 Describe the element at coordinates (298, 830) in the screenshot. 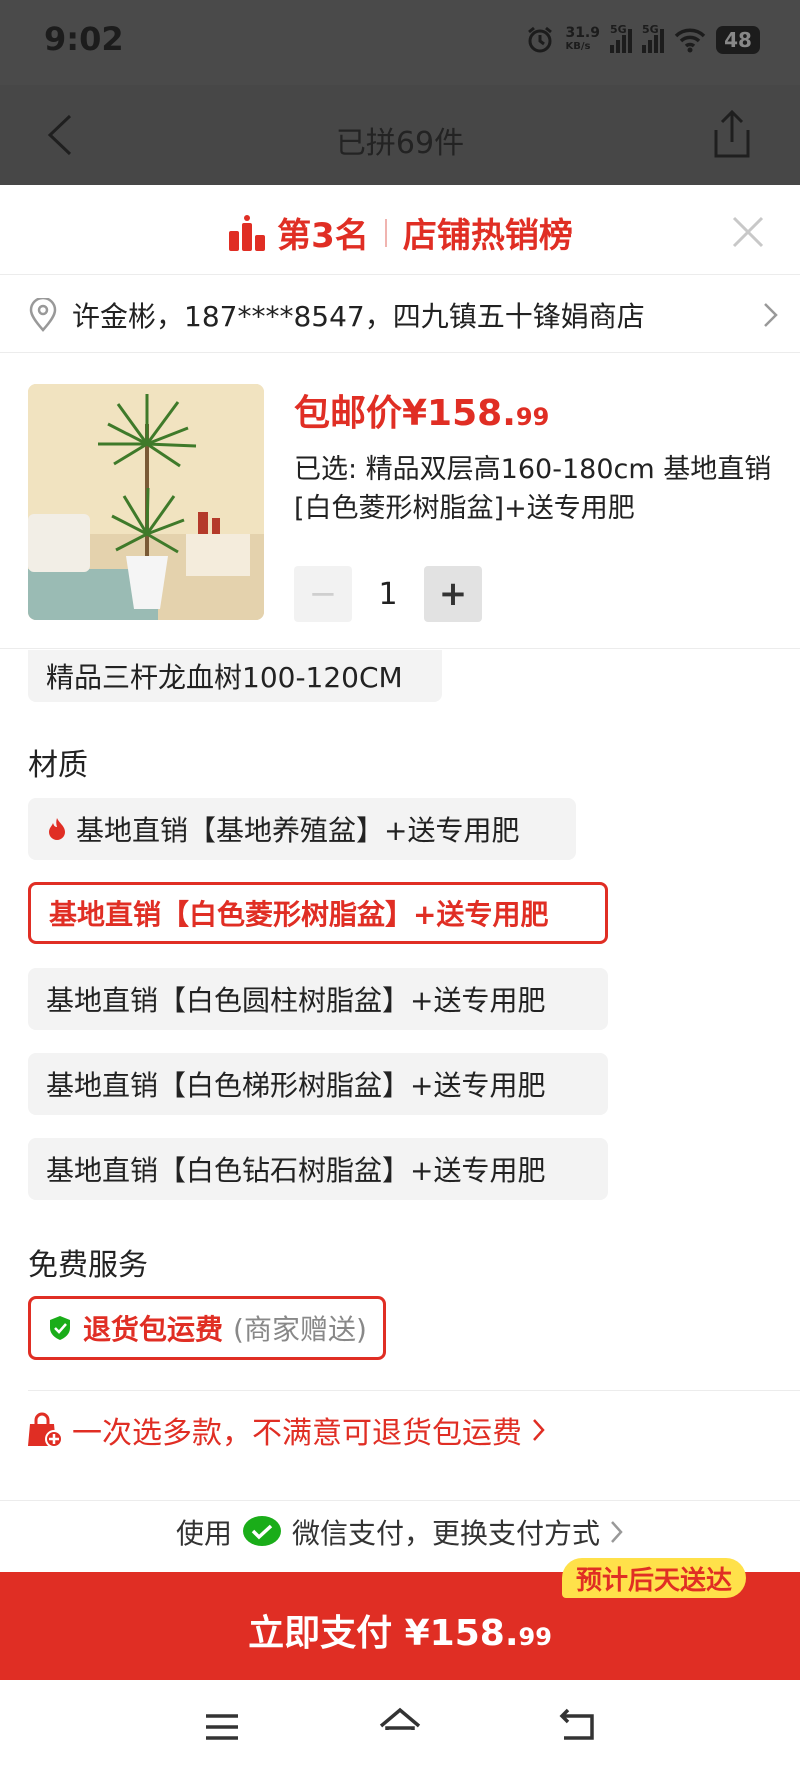

I see `material-option-label: 基地直销【基地养殖盆】+送专用肥` at that location.